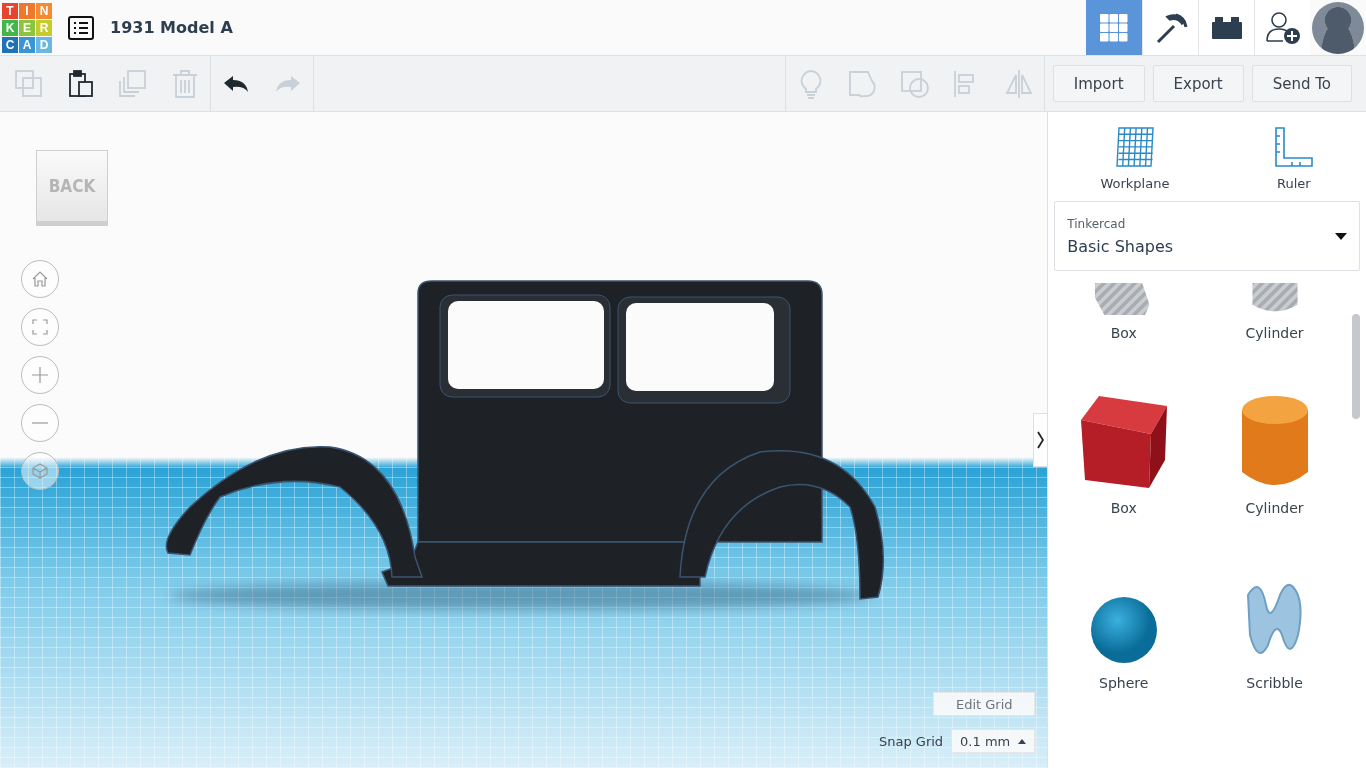  I want to click on collapse-panel-button, so click(1040, 440).